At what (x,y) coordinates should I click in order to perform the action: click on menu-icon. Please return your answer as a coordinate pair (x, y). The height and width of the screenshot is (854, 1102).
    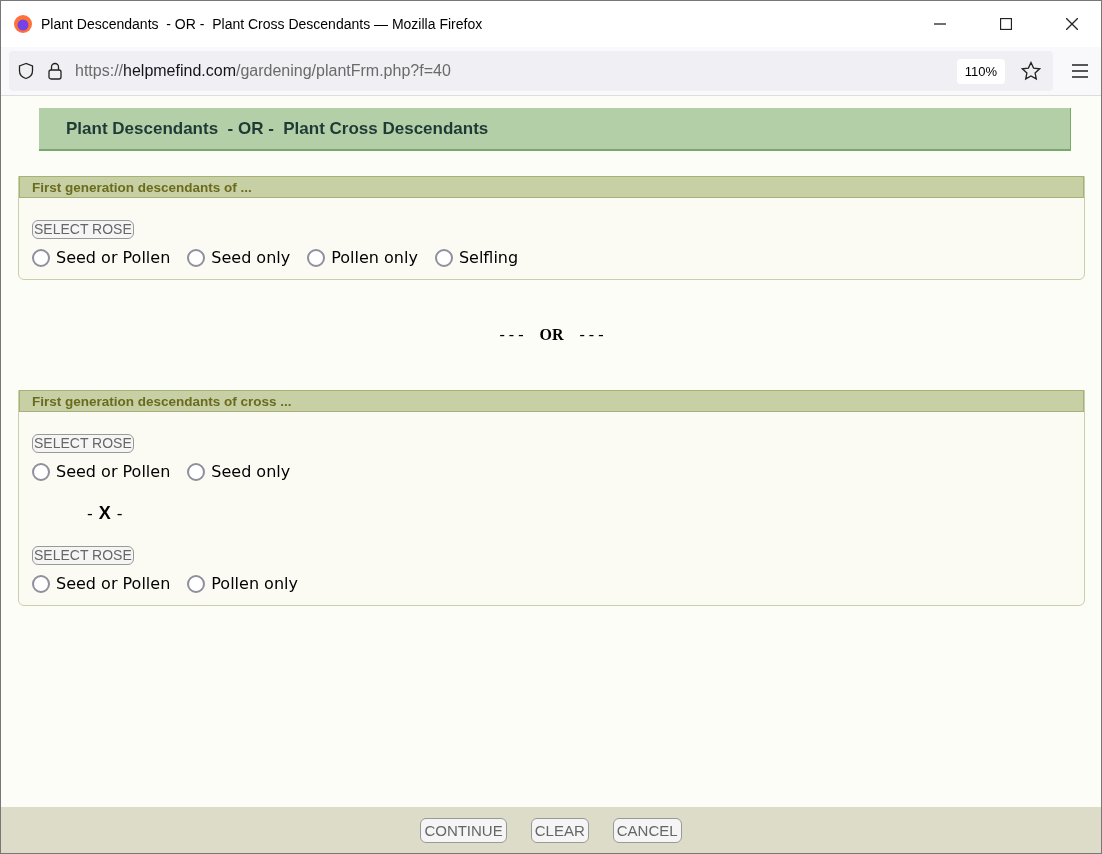
    Looking at the image, I should click on (1080, 71).